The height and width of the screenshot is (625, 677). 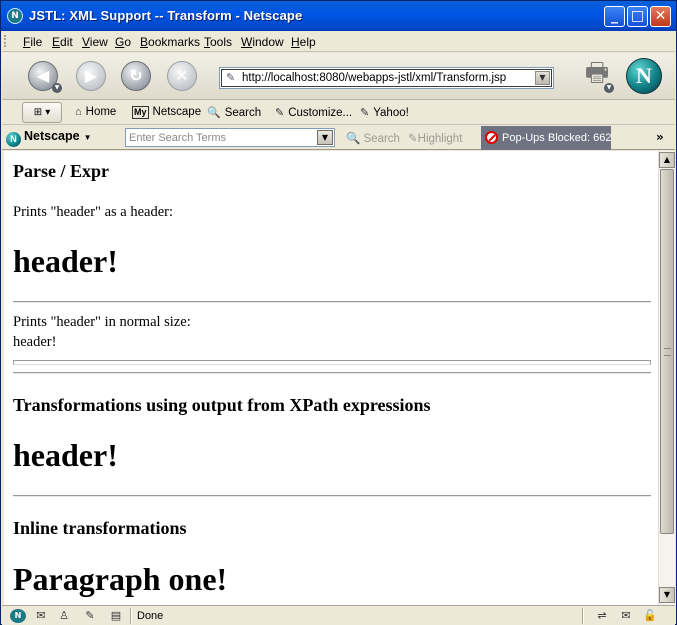 I want to click on menu-file: File, so click(x=32, y=42).